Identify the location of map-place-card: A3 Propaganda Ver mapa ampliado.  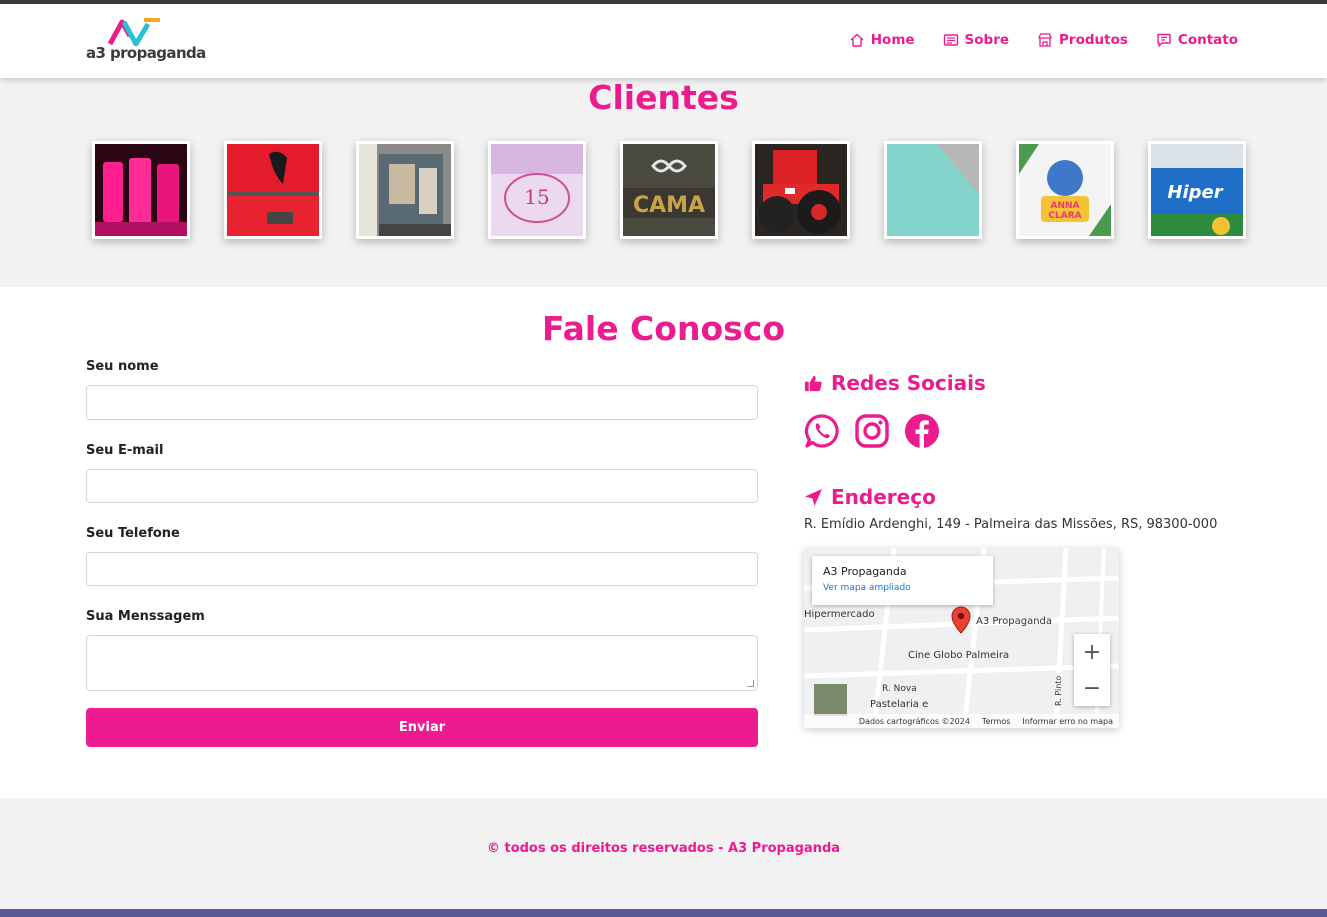
(902, 580).